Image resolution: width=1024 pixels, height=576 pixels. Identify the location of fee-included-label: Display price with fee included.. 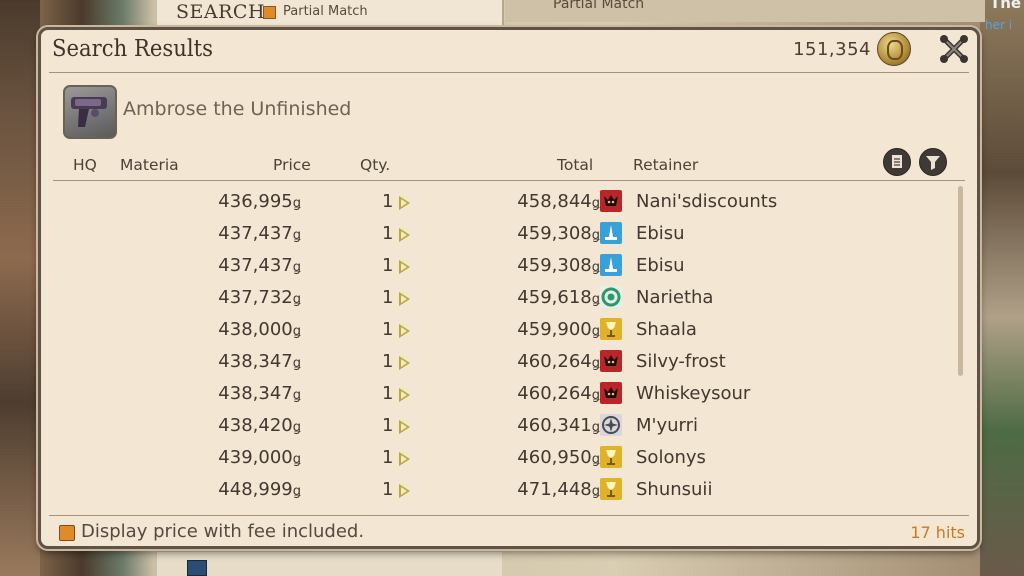
(222, 531).